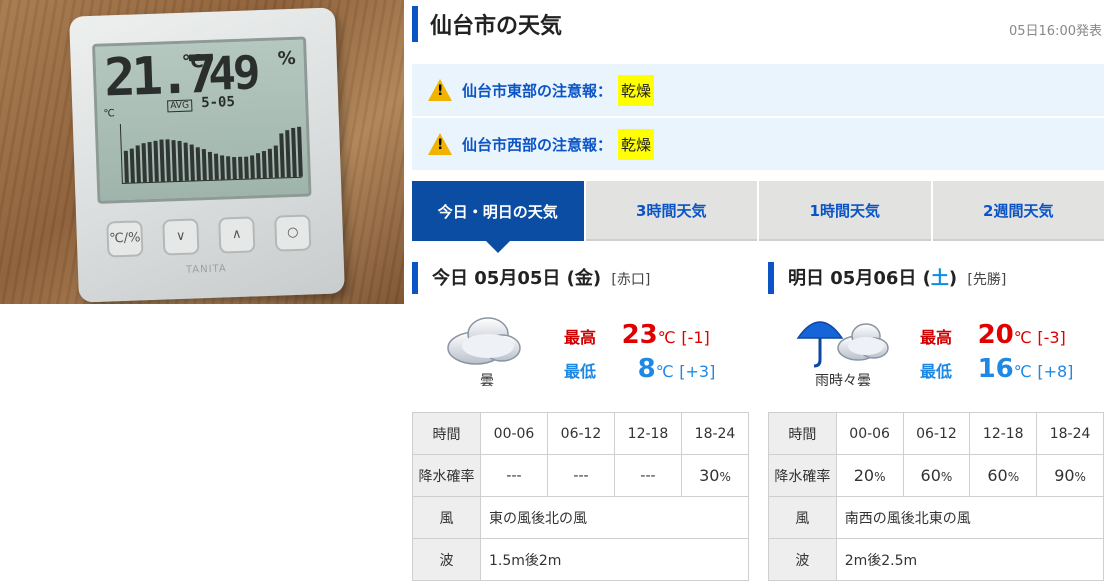 This screenshot has height=588, width=1104. What do you see at coordinates (953, 278) in the screenshot?
I see `weekday-close: )` at bounding box center [953, 278].